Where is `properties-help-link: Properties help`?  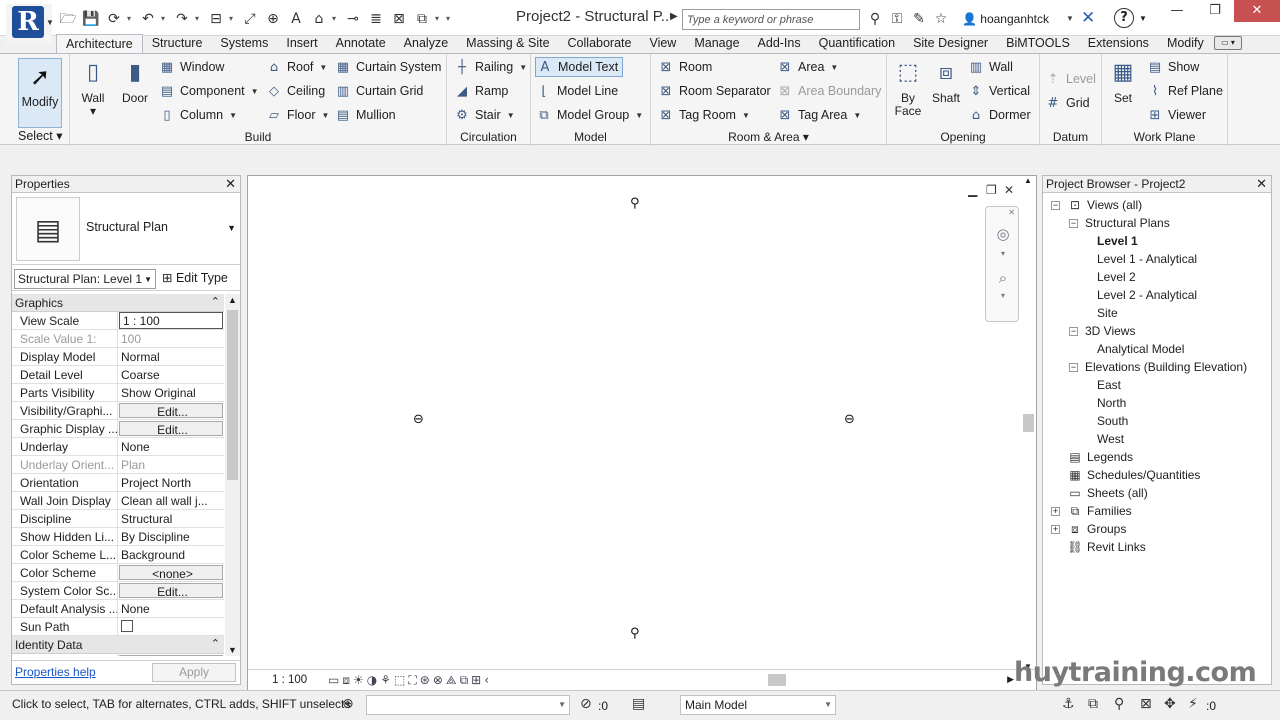 properties-help-link: Properties help is located at coordinates (55, 672).